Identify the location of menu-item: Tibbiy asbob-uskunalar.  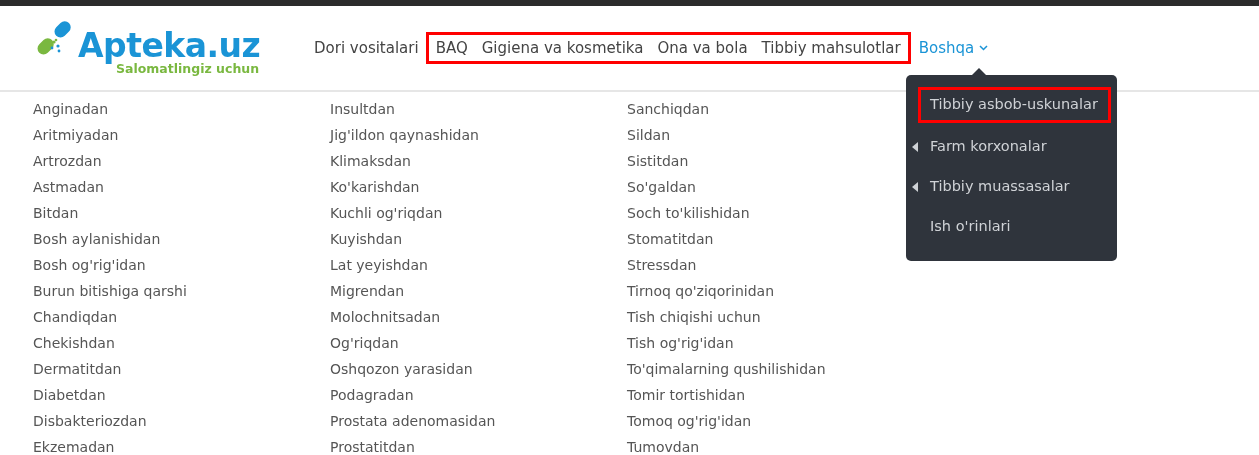
(1014, 105).